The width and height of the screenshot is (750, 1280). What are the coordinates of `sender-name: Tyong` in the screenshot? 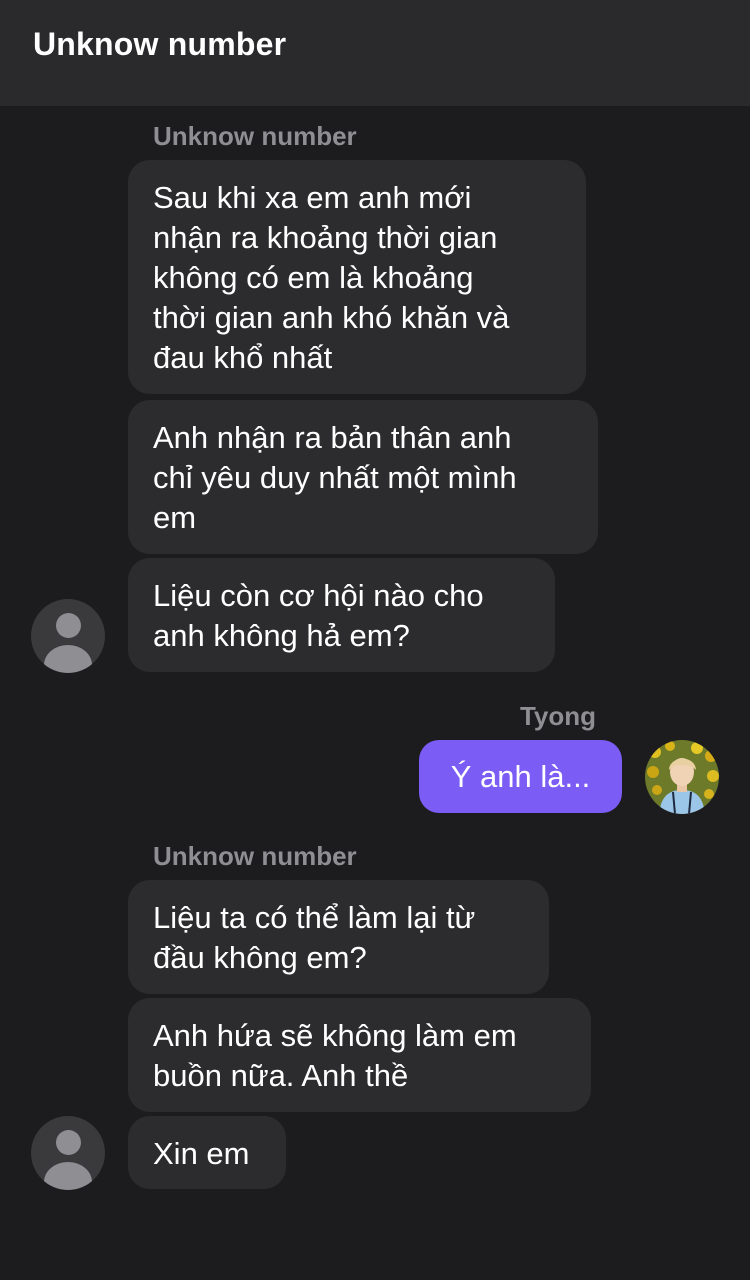 It's located at (557, 716).